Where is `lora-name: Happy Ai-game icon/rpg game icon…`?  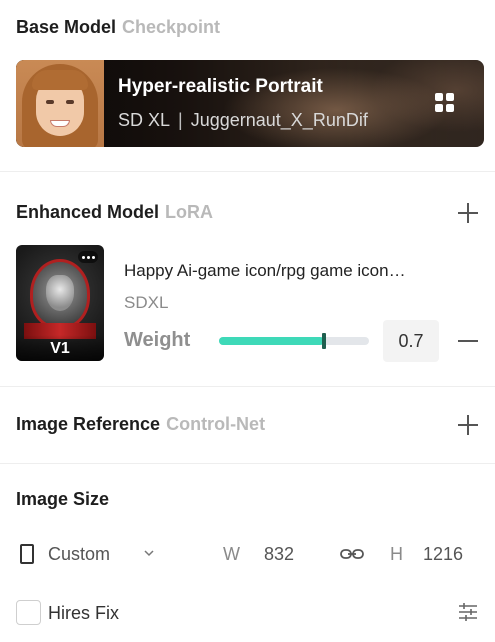
lora-name: Happy Ai-game icon/rpg game icon… is located at coordinates (265, 270).